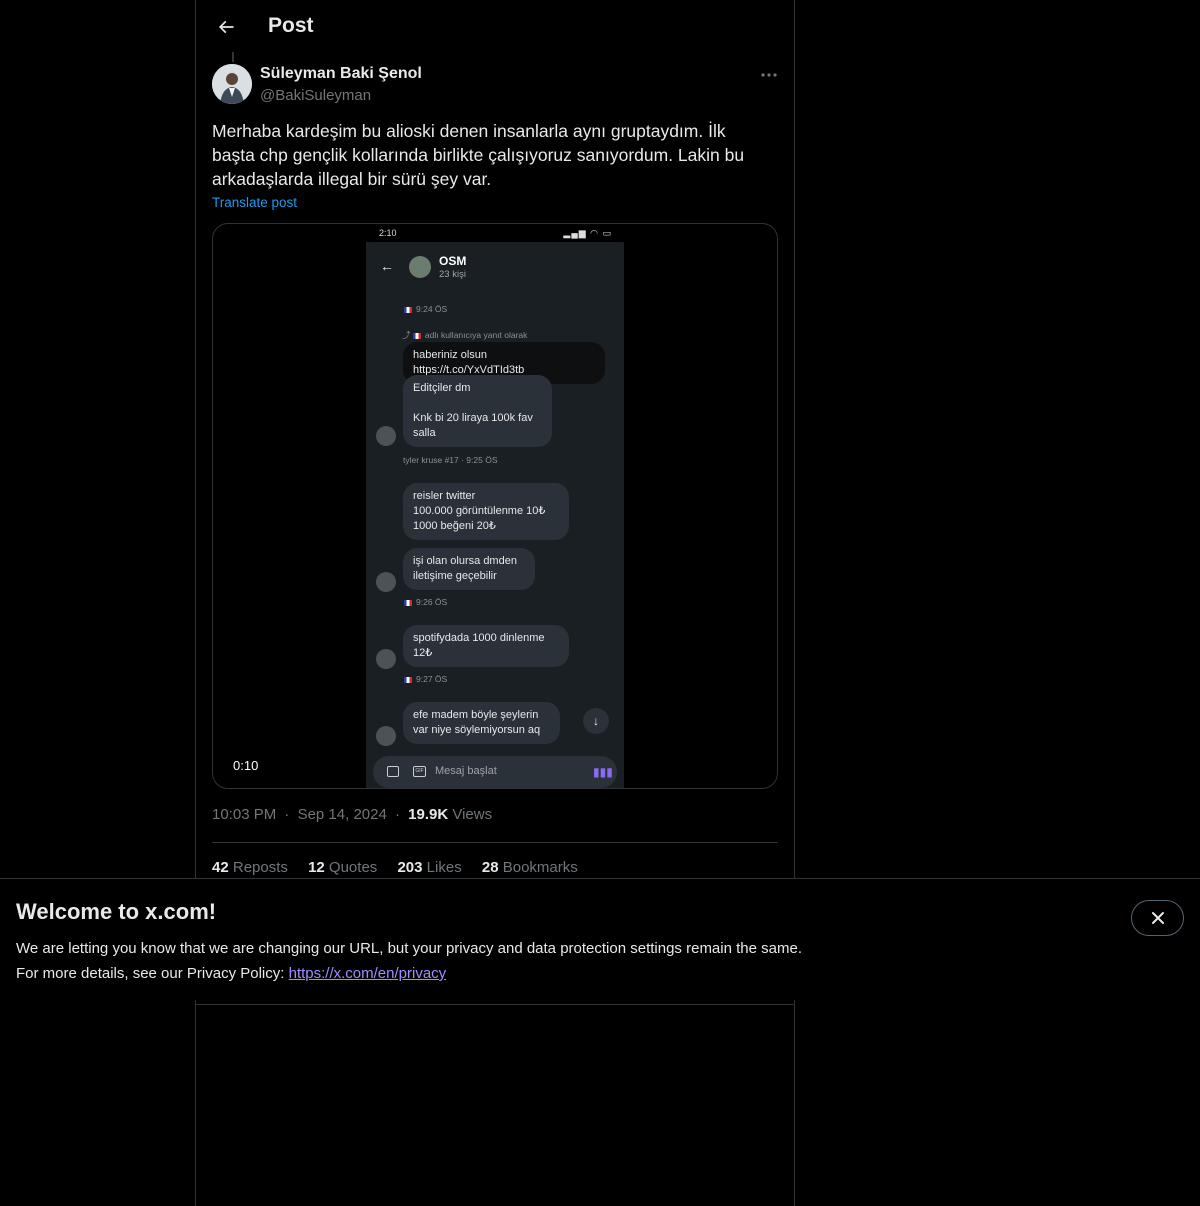 The width and height of the screenshot is (1200, 1206). Describe the element at coordinates (450, 460) in the screenshot. I see `chat-meta: tyler kruse #17 · 9:25 ÖS` at that location.